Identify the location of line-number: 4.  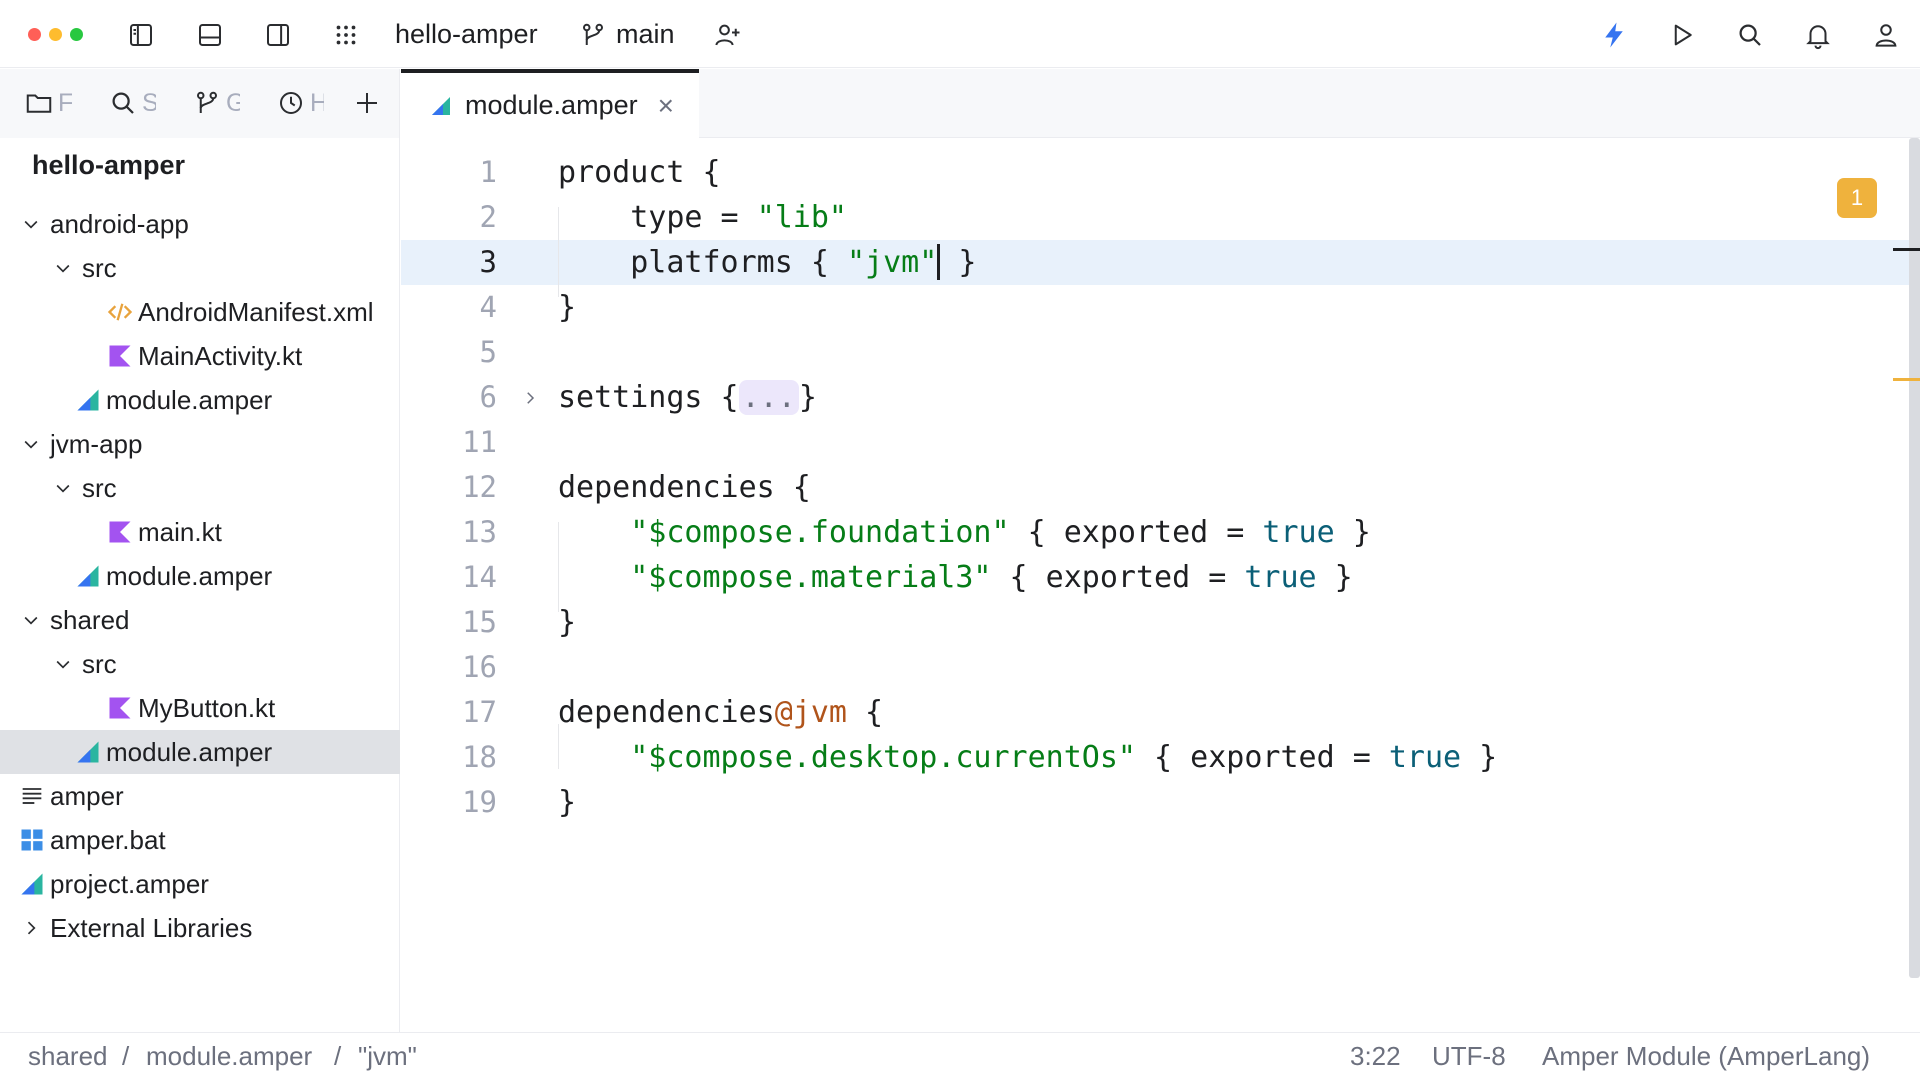
(449, 307).